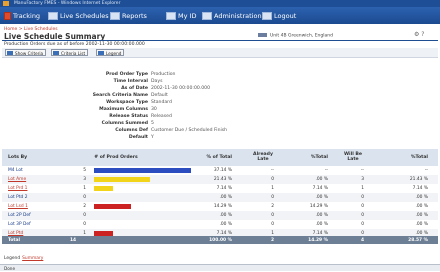 The height and width of the screenshot is (272, 440). I want to click on total-pct: 100.00 %, so click(220, 240).